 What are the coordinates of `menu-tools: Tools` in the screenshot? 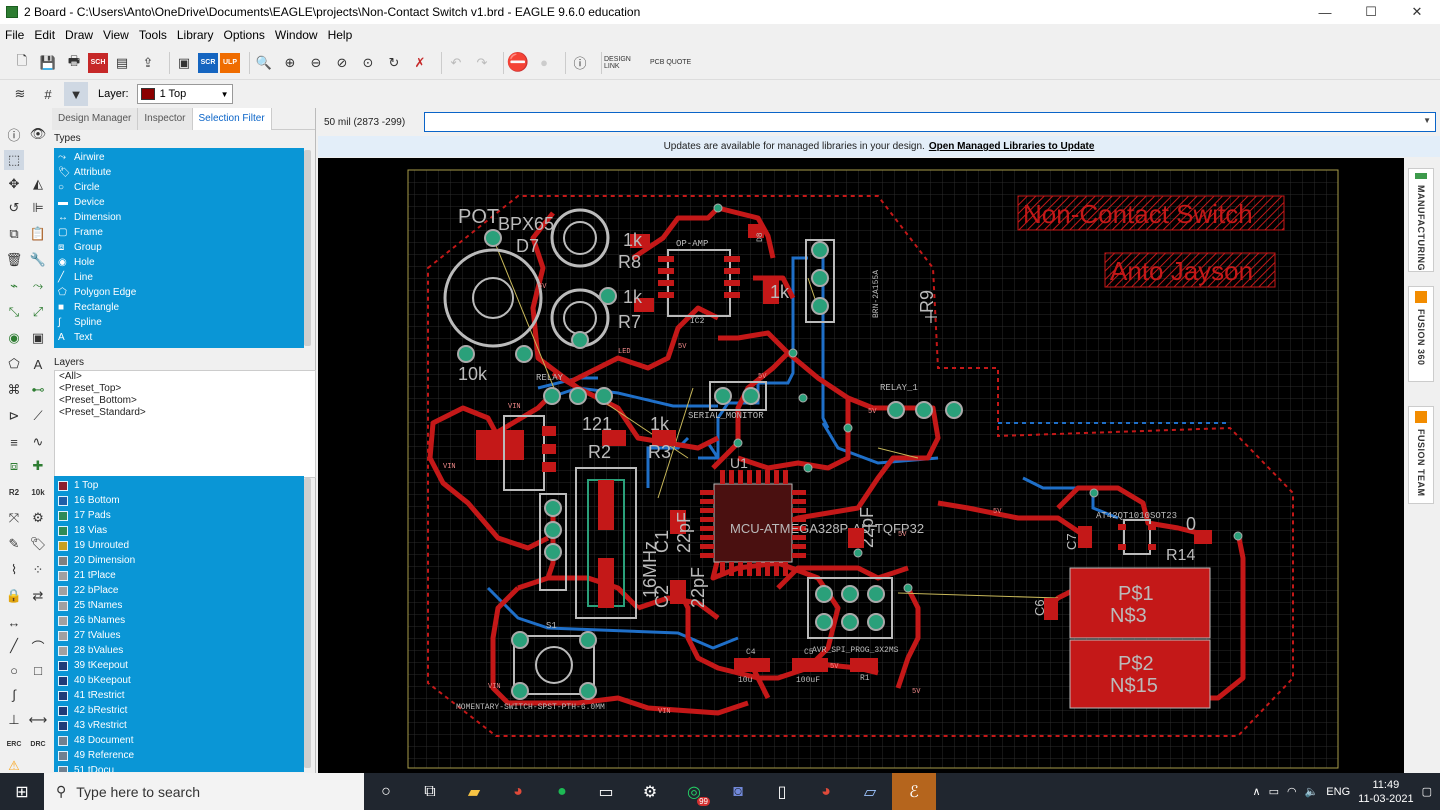 It's located at (153, 35).